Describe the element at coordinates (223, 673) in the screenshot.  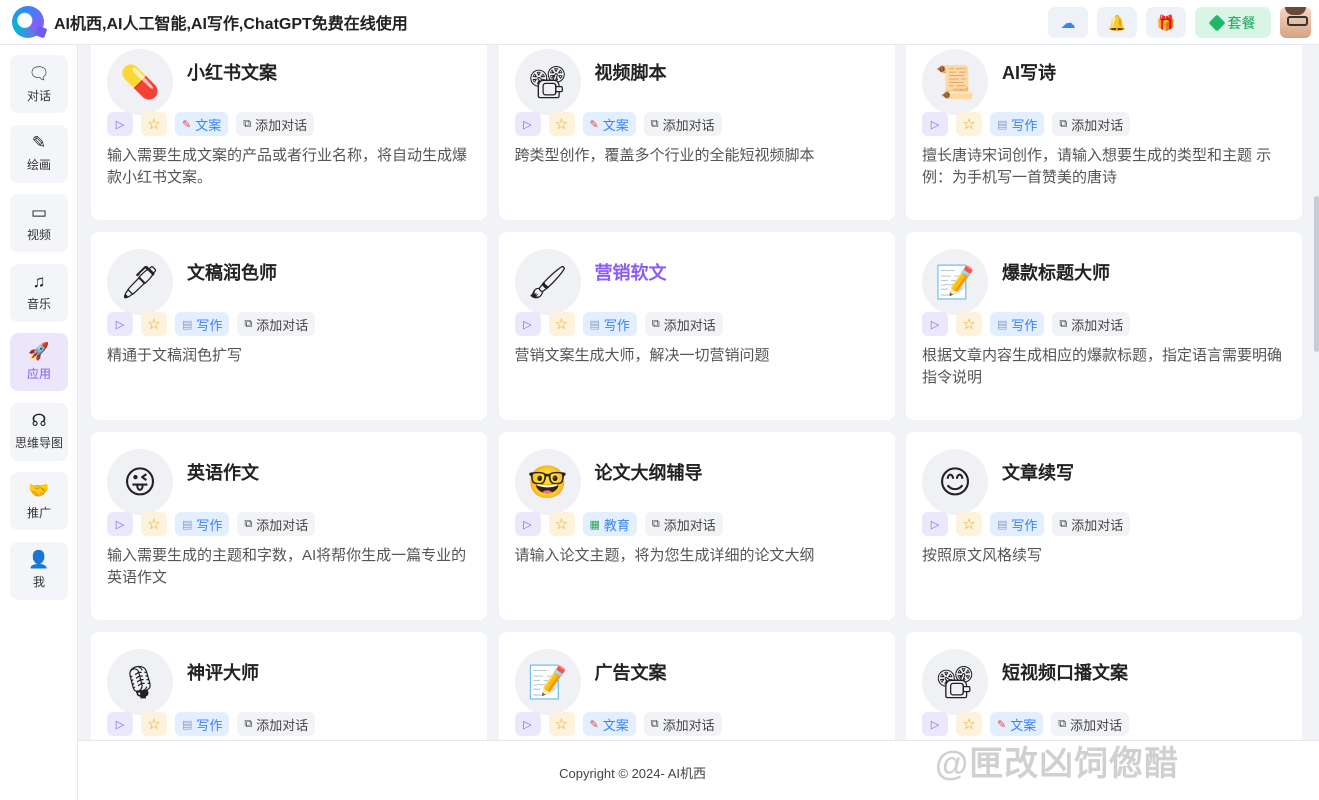
I see `card-title: 神评大师` at that location.